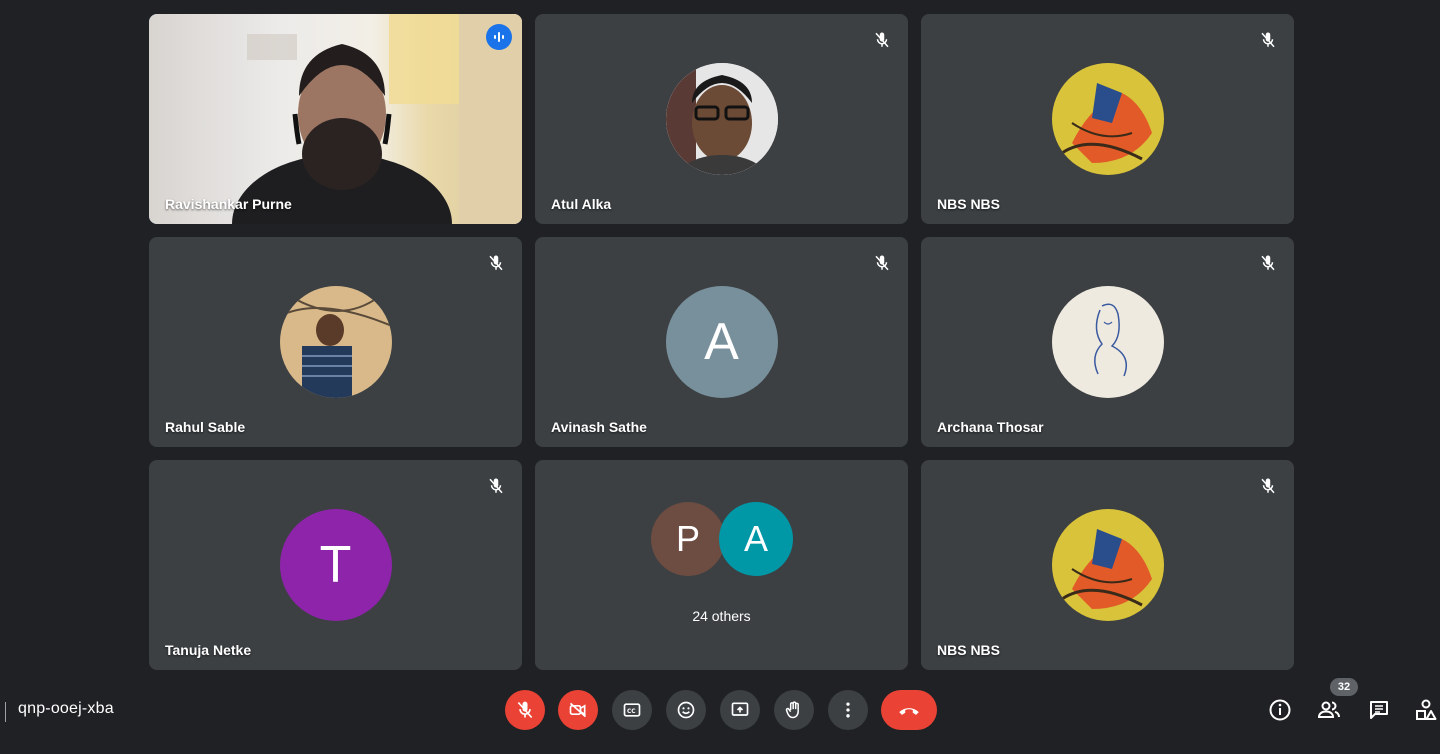 The height and width of the screenshot is (754, 1440). Describe the element at coordinates (205, 427) in the screenshot. I see `participant-name: Rahul Sable` at that location.